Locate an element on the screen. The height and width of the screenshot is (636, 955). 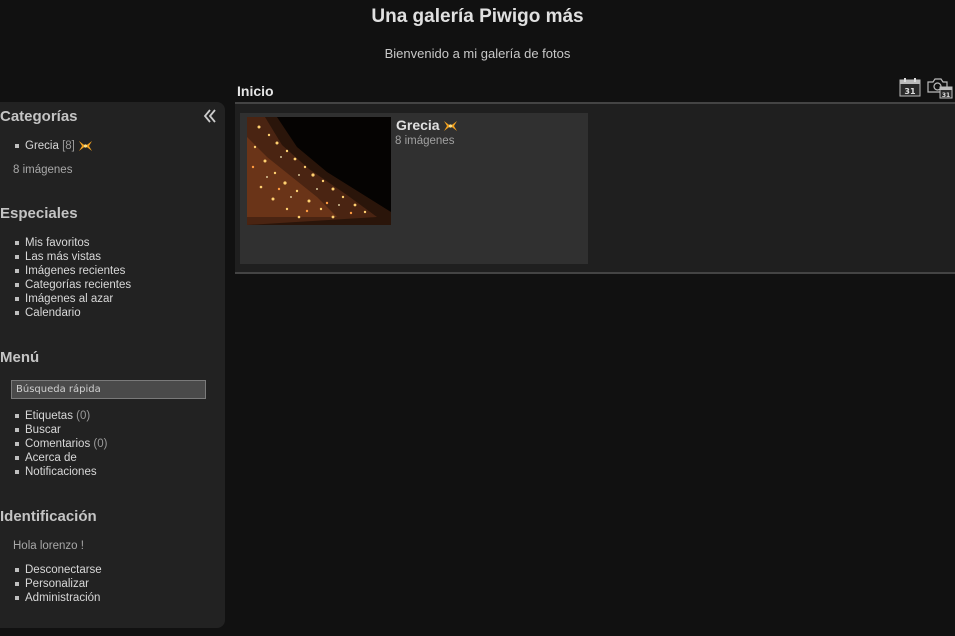
menu-item-label: Etiquetas is located at coordinates (49, 416).